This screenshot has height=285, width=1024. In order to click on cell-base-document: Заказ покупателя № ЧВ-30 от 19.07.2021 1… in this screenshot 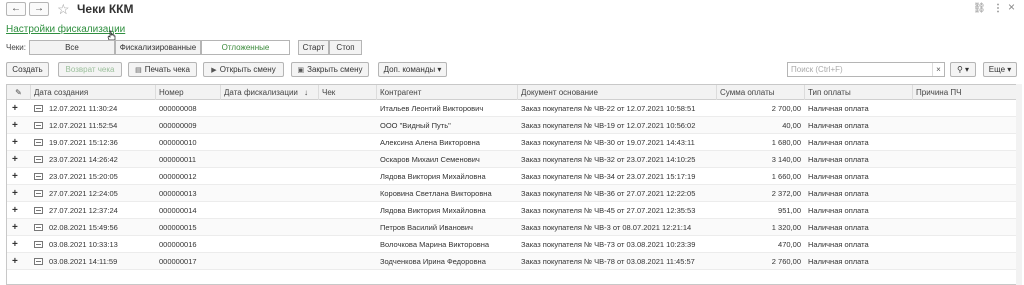, I will do `click(608, 142)`.